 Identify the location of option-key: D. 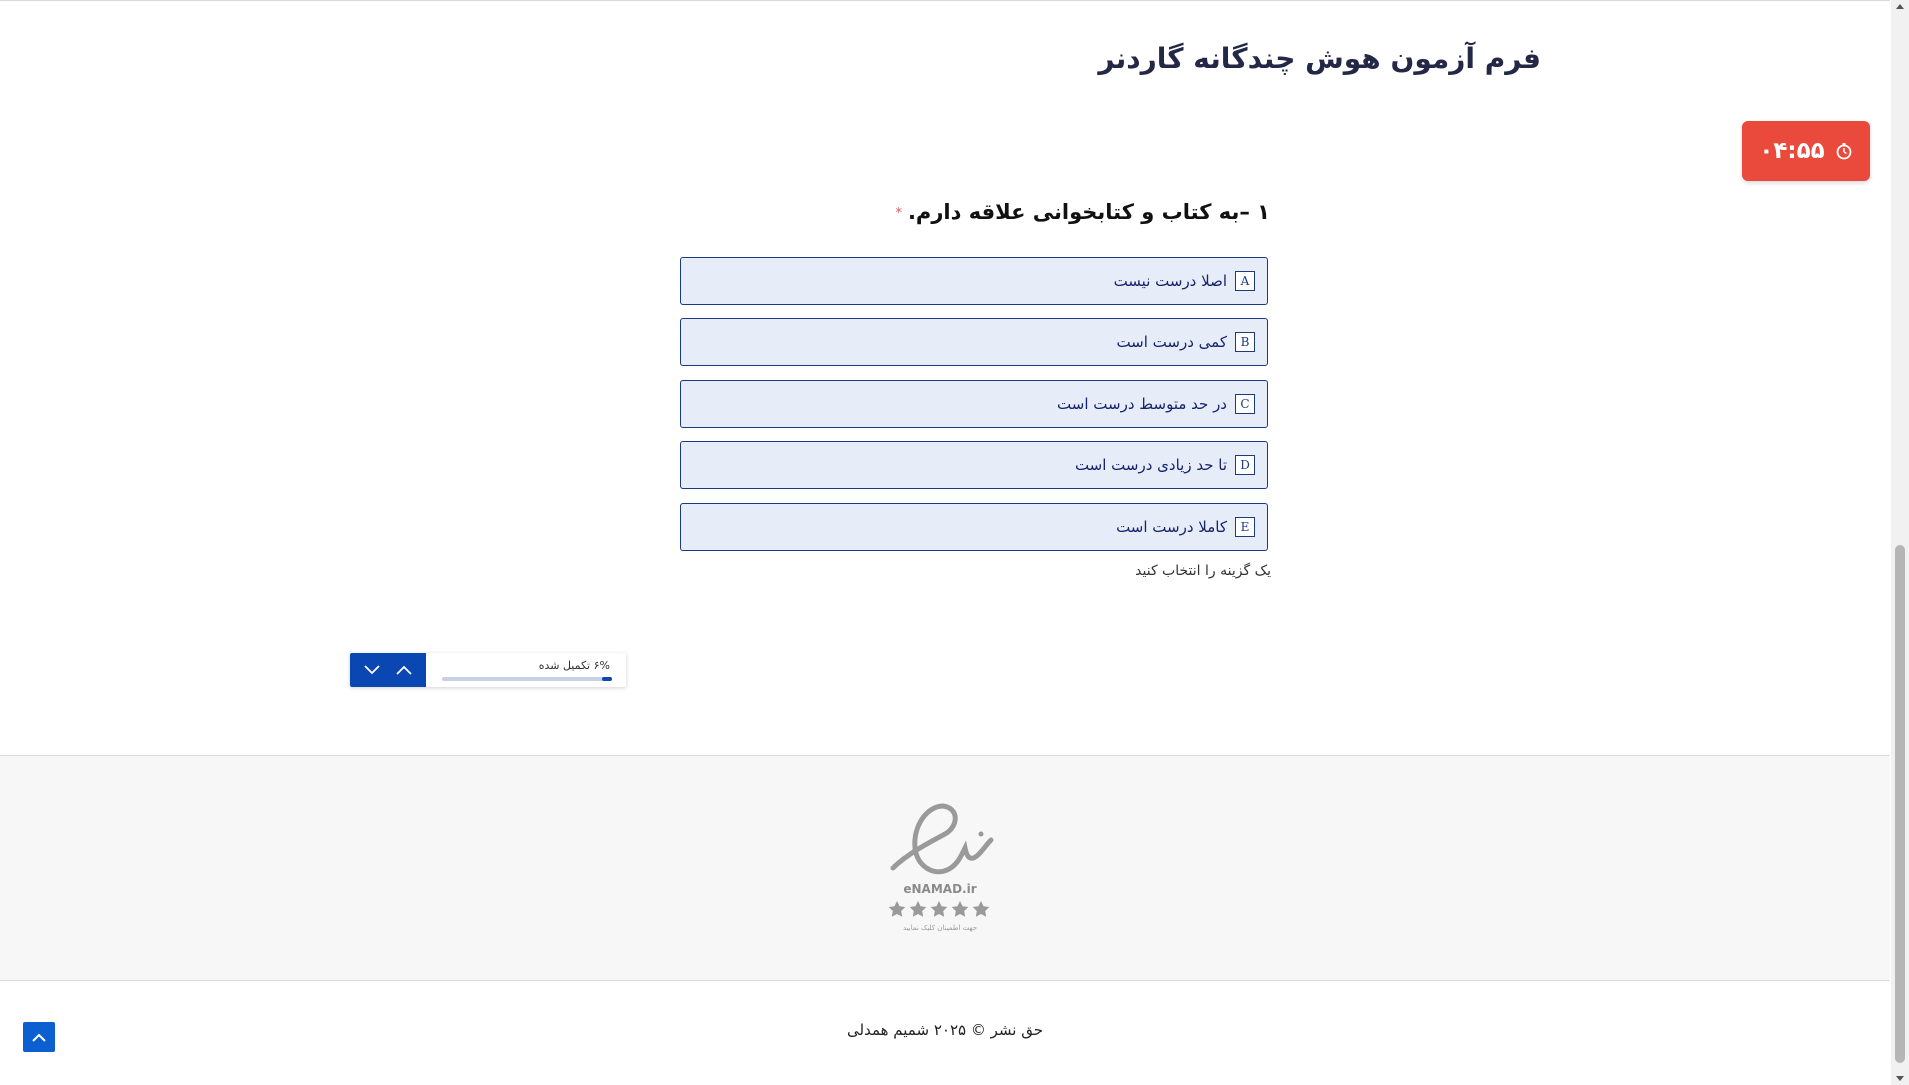
(1245, 465).